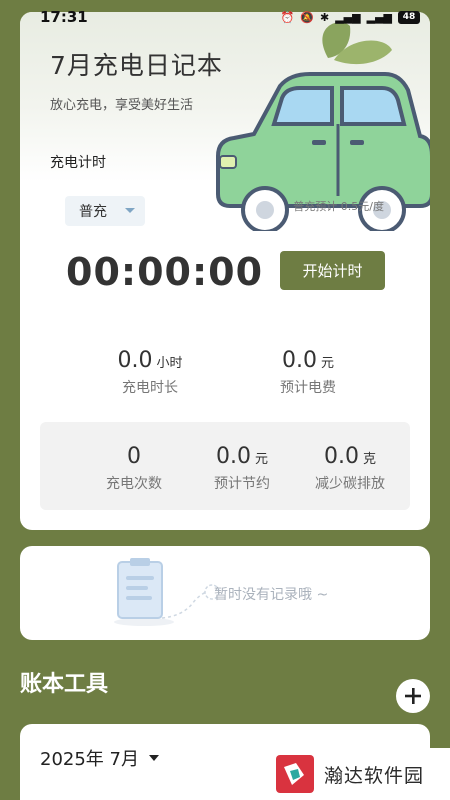 The width and height of the screenshot is (450, 800). I want to click on stat-label: 预计电费, so click(308, 388).